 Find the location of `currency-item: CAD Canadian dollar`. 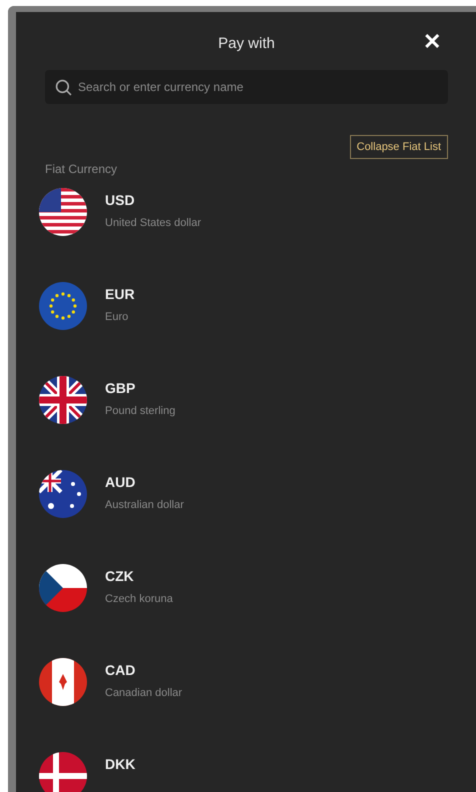

currency-item: CAD Canadian dollar is located at coordinates (242, 705).